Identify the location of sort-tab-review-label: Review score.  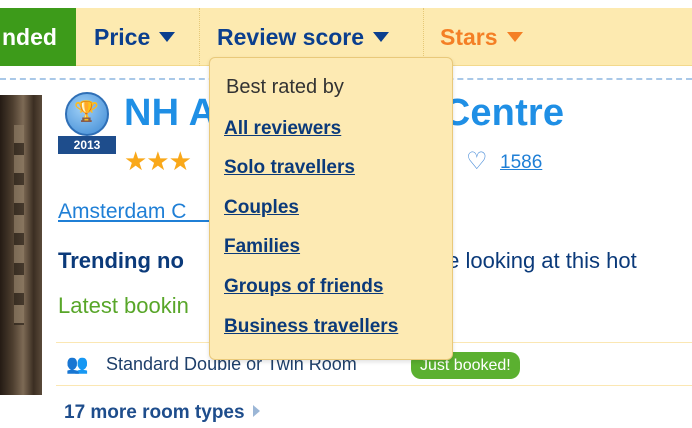
(291, 37).